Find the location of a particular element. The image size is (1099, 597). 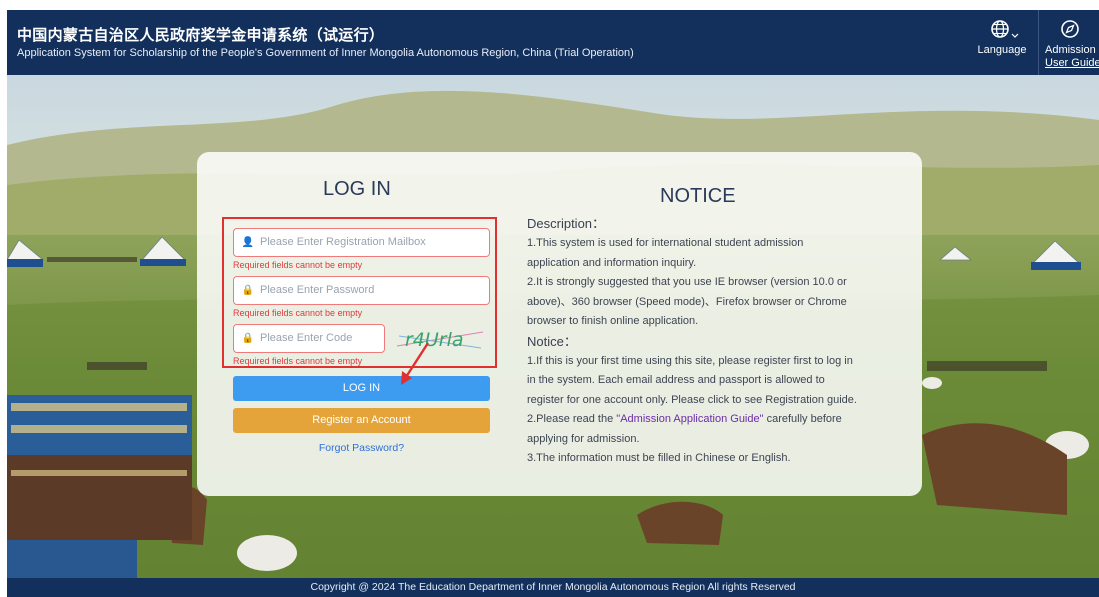

description-heading: Description： is located at coordinates (566, 223).